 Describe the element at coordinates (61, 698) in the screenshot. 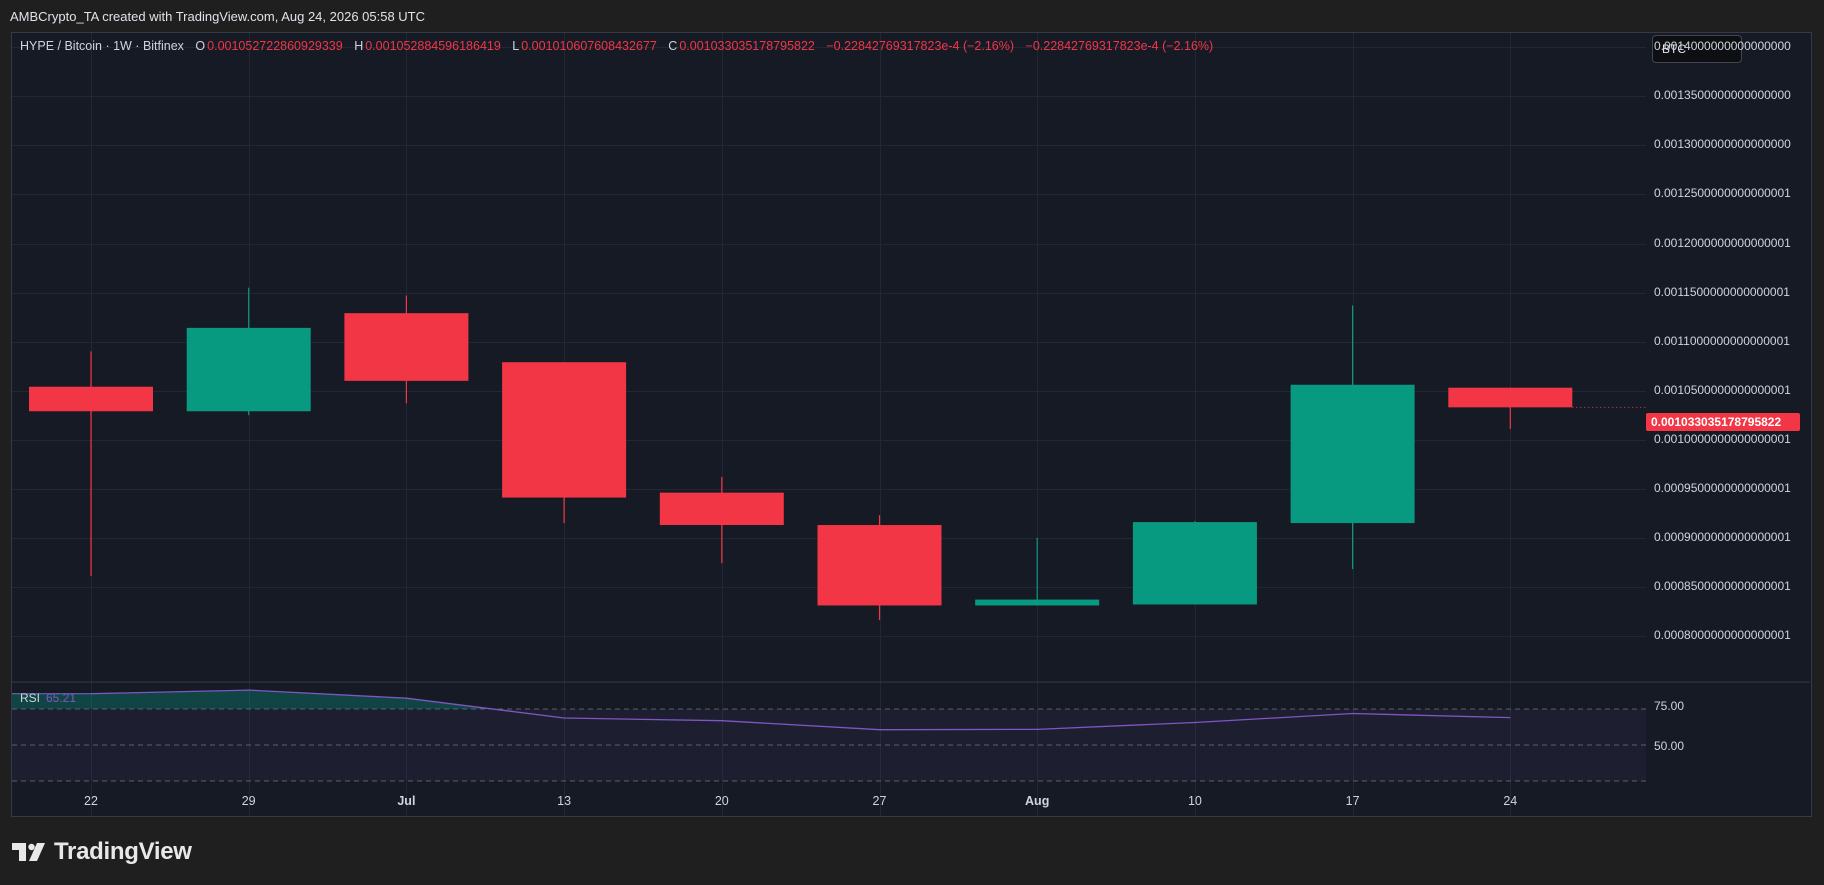

I see `rsi-value: 65.21` at that location.